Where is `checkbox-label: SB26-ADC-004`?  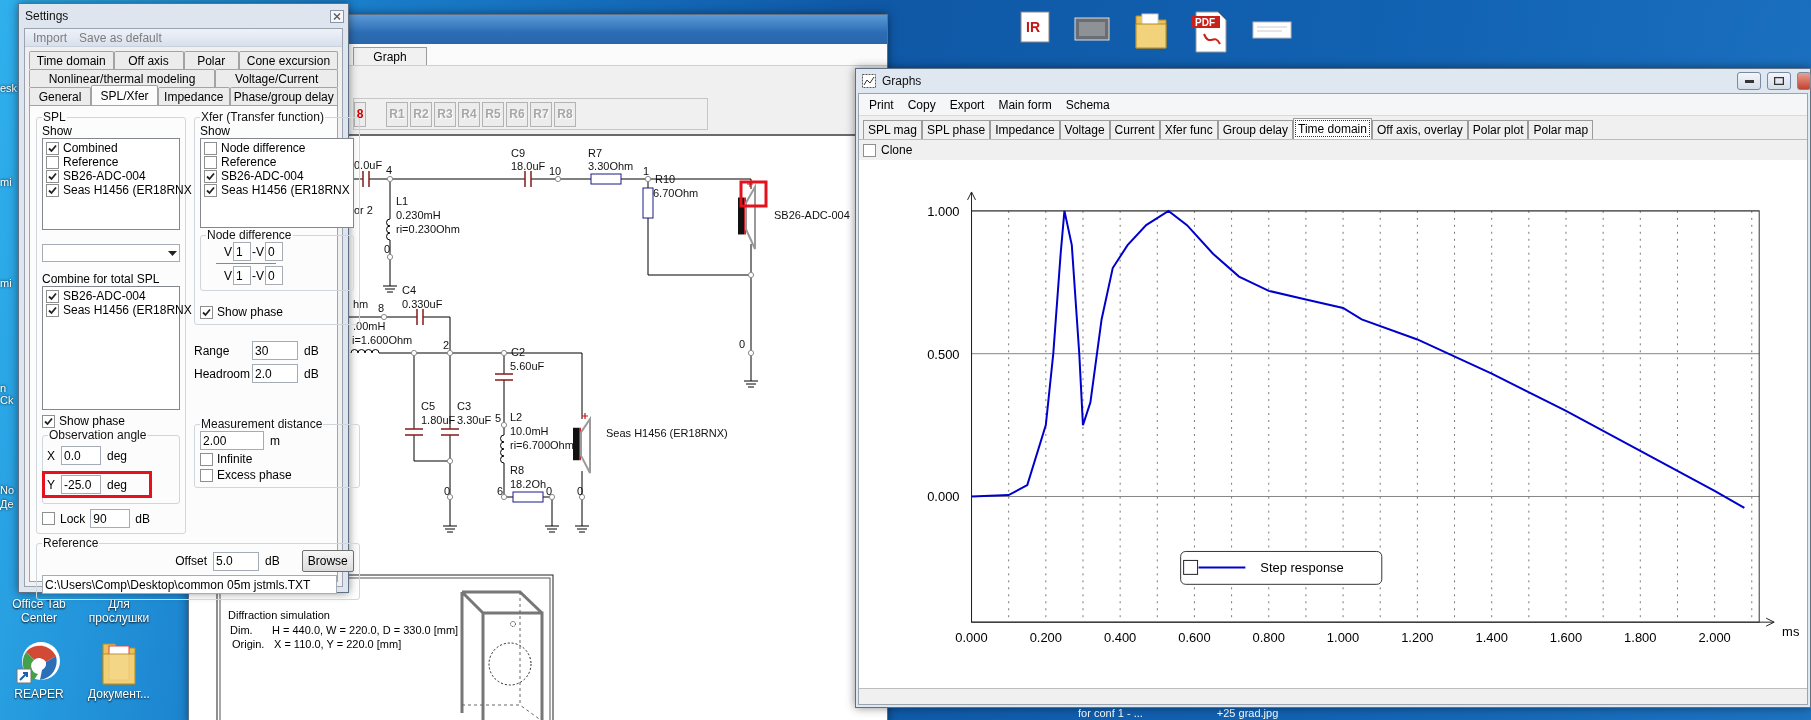 checkbox-label: SB26-ADC-004 is located at coordinates (262, 176).